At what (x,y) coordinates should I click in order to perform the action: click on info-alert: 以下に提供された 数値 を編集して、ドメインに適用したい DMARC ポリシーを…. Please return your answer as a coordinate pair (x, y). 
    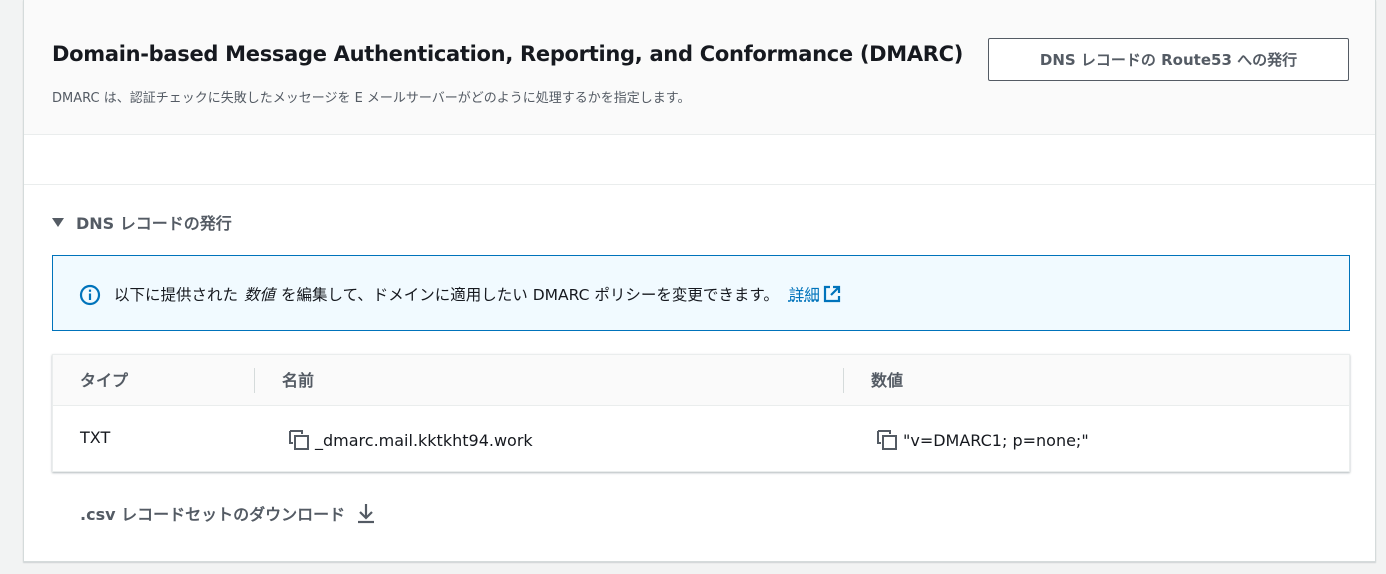
    Looking at the image, I should click on (701, 293).